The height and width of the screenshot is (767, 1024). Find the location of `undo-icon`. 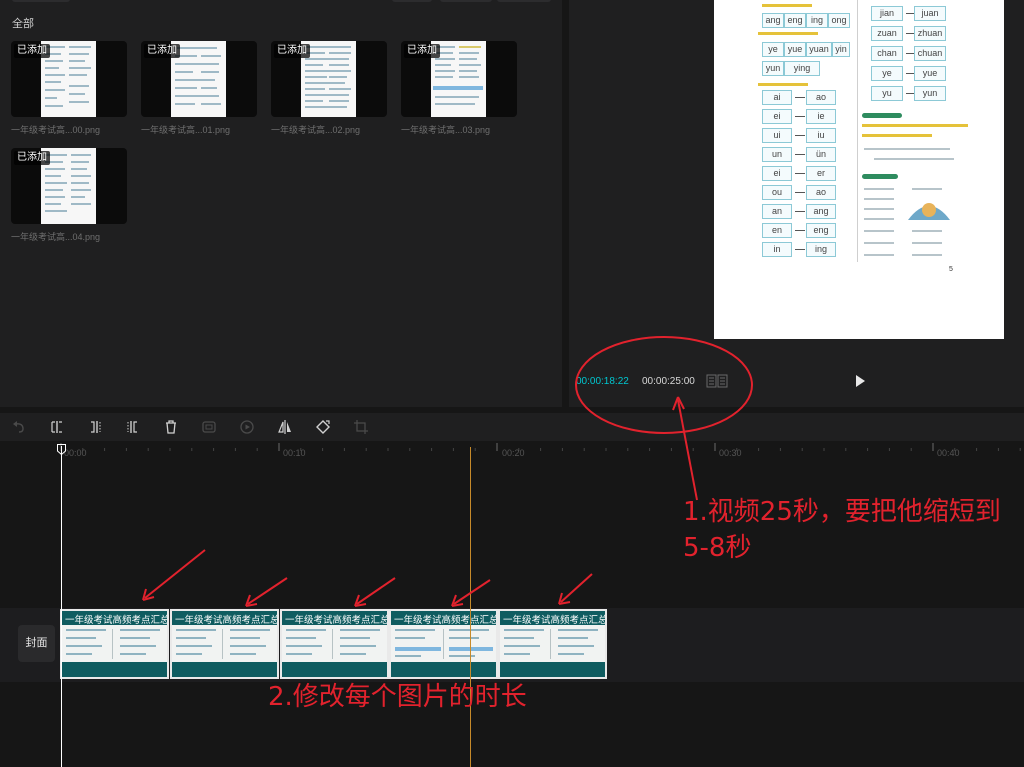

undo-icon is located at coordinates (19, 427).